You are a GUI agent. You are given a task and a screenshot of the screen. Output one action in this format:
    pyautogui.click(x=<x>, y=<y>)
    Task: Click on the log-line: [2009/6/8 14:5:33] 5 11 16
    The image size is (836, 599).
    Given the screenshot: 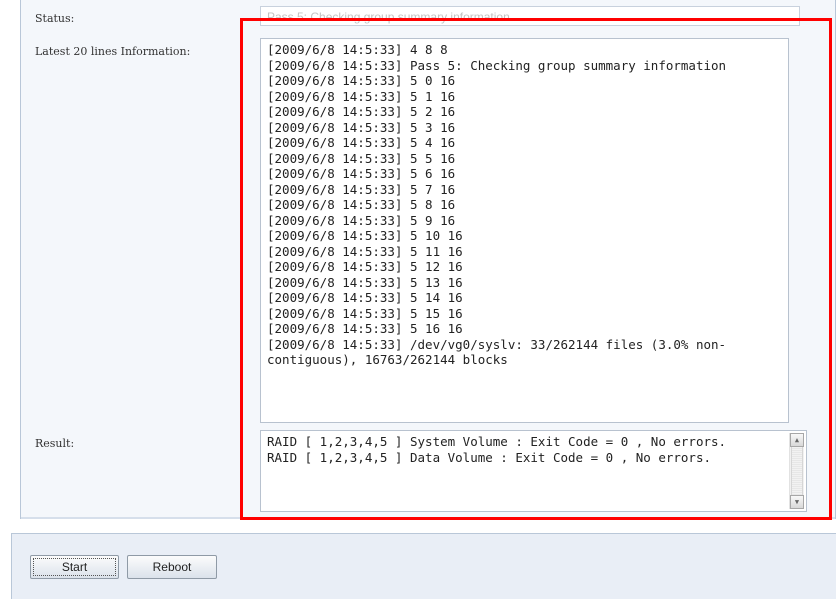 What is the action you would take?
    pyautogui.click(x=365, y=251)
    